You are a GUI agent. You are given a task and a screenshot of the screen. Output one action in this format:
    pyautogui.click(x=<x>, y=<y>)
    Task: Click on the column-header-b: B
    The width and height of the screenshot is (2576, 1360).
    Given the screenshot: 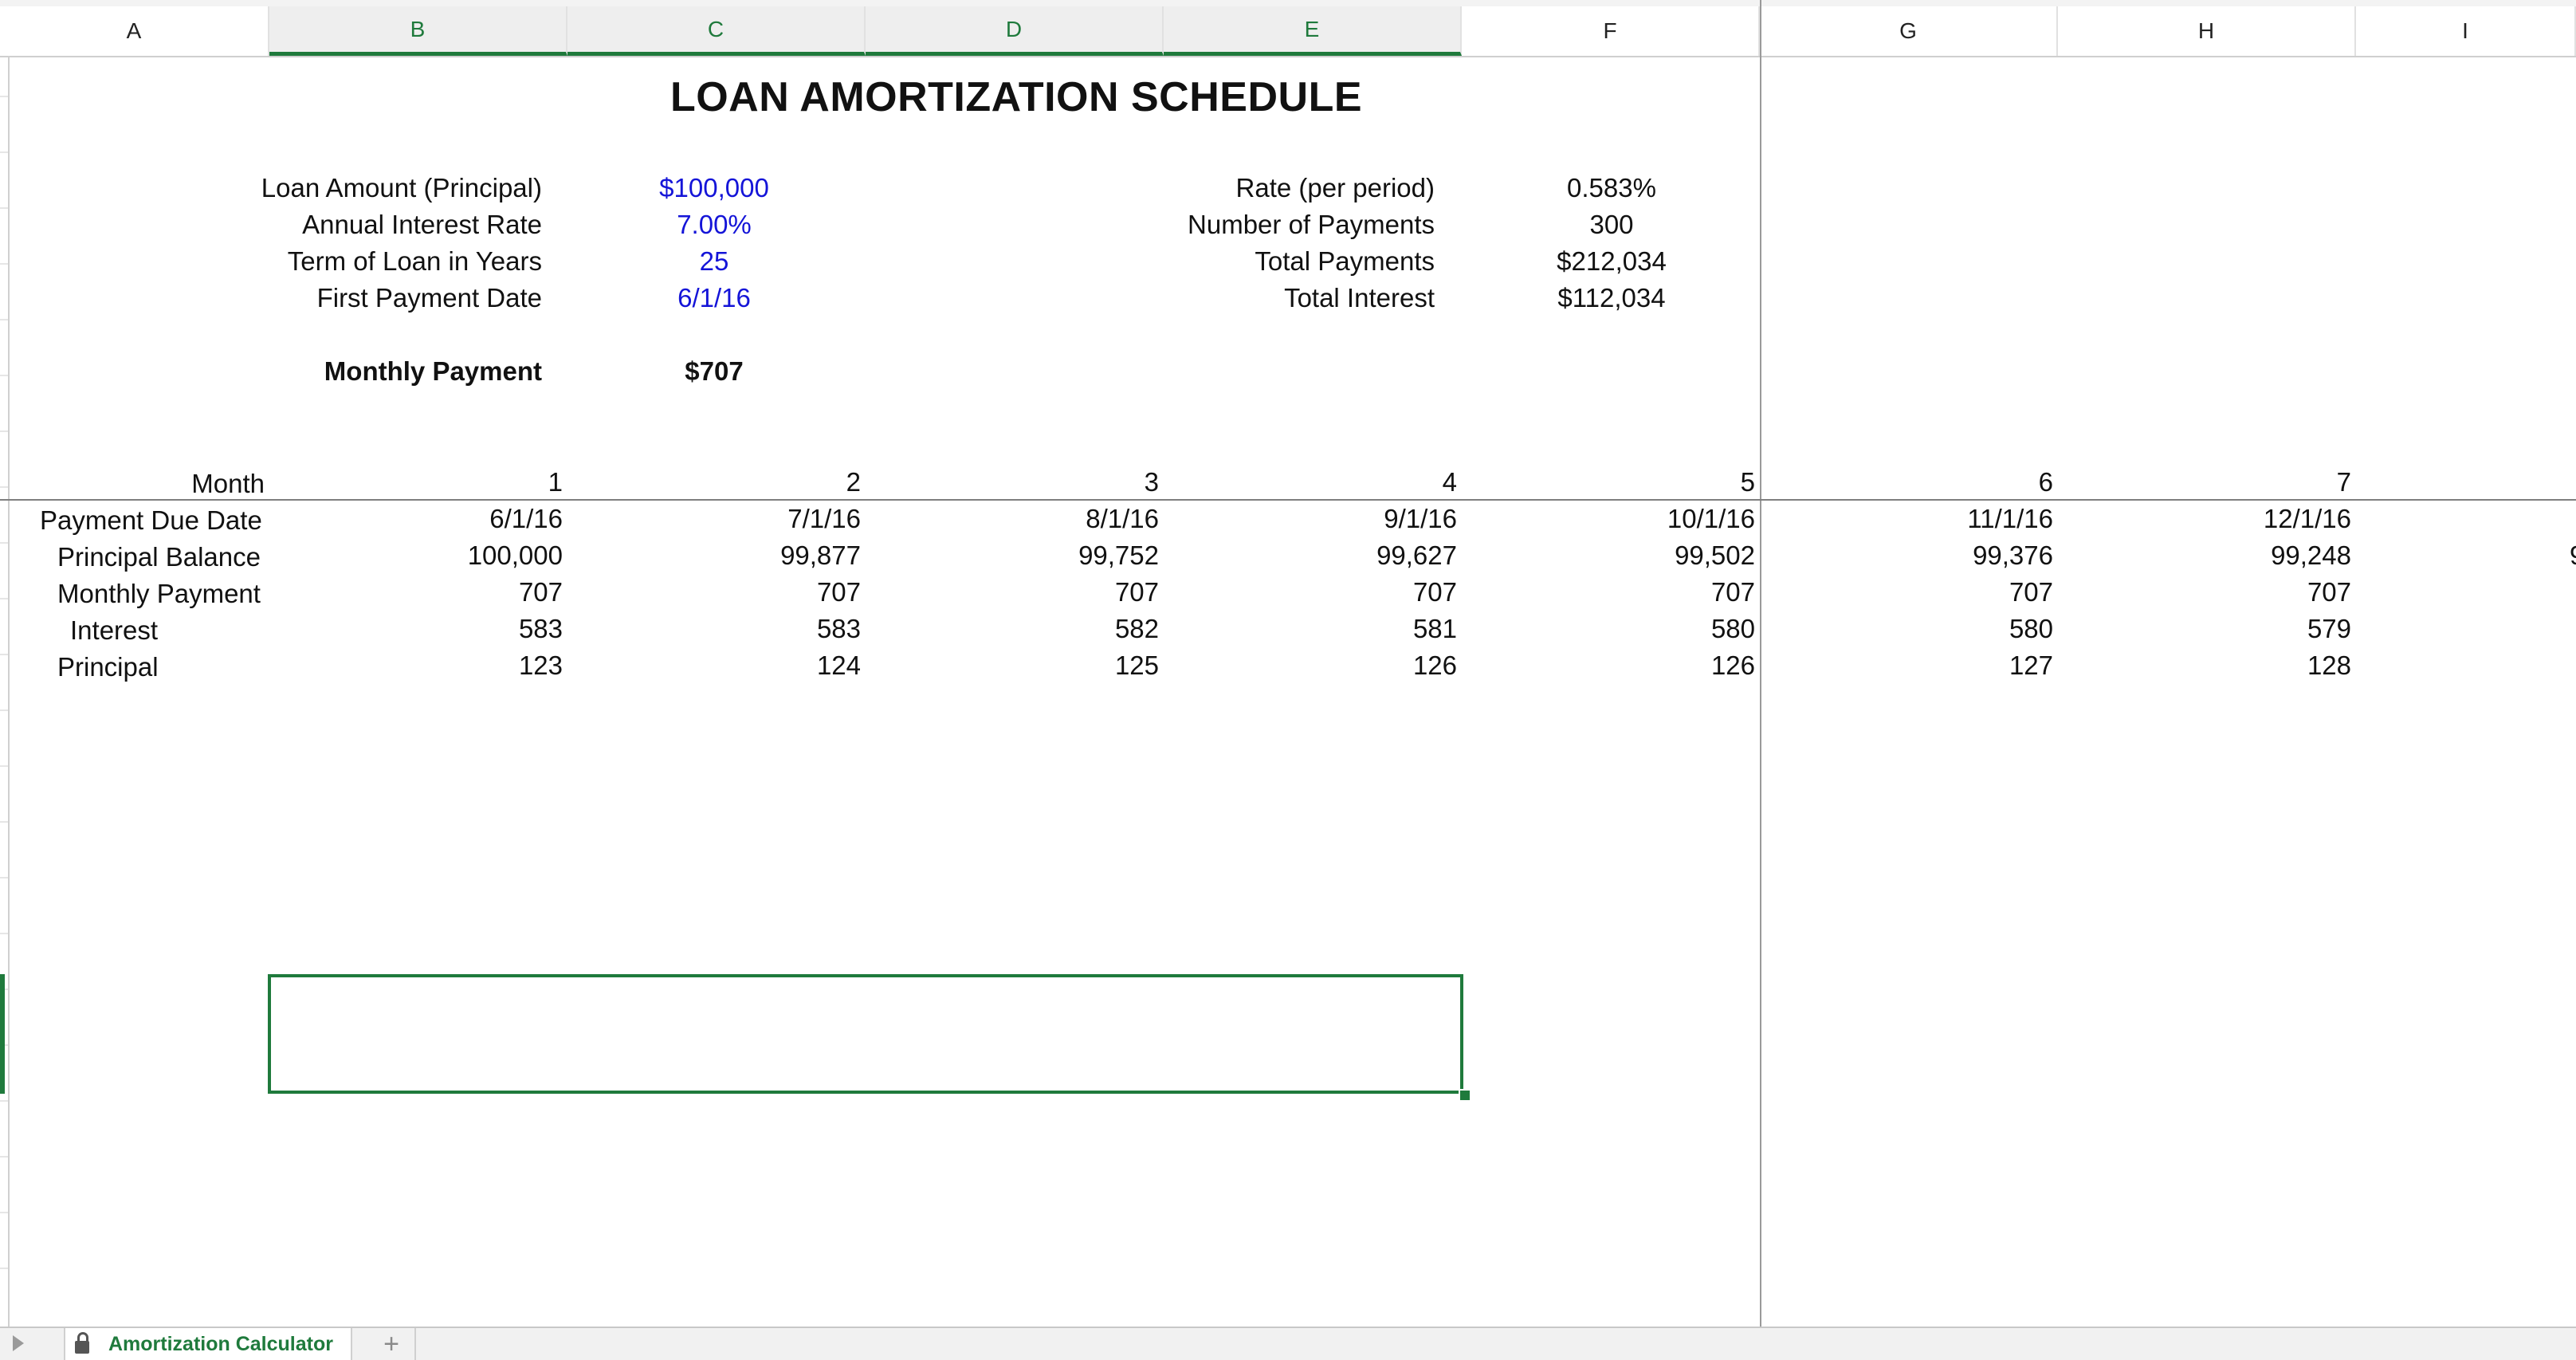 What is the action you would take?
    pyautogui.click(x=418, y=31)
    